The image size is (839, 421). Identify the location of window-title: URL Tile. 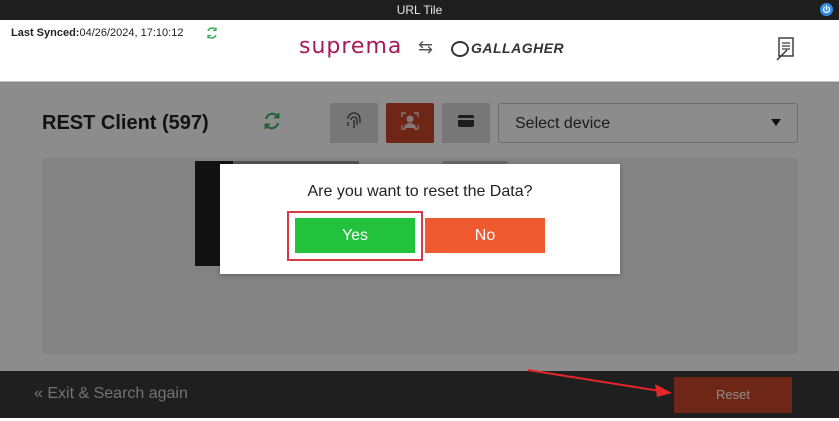
(419, 10).